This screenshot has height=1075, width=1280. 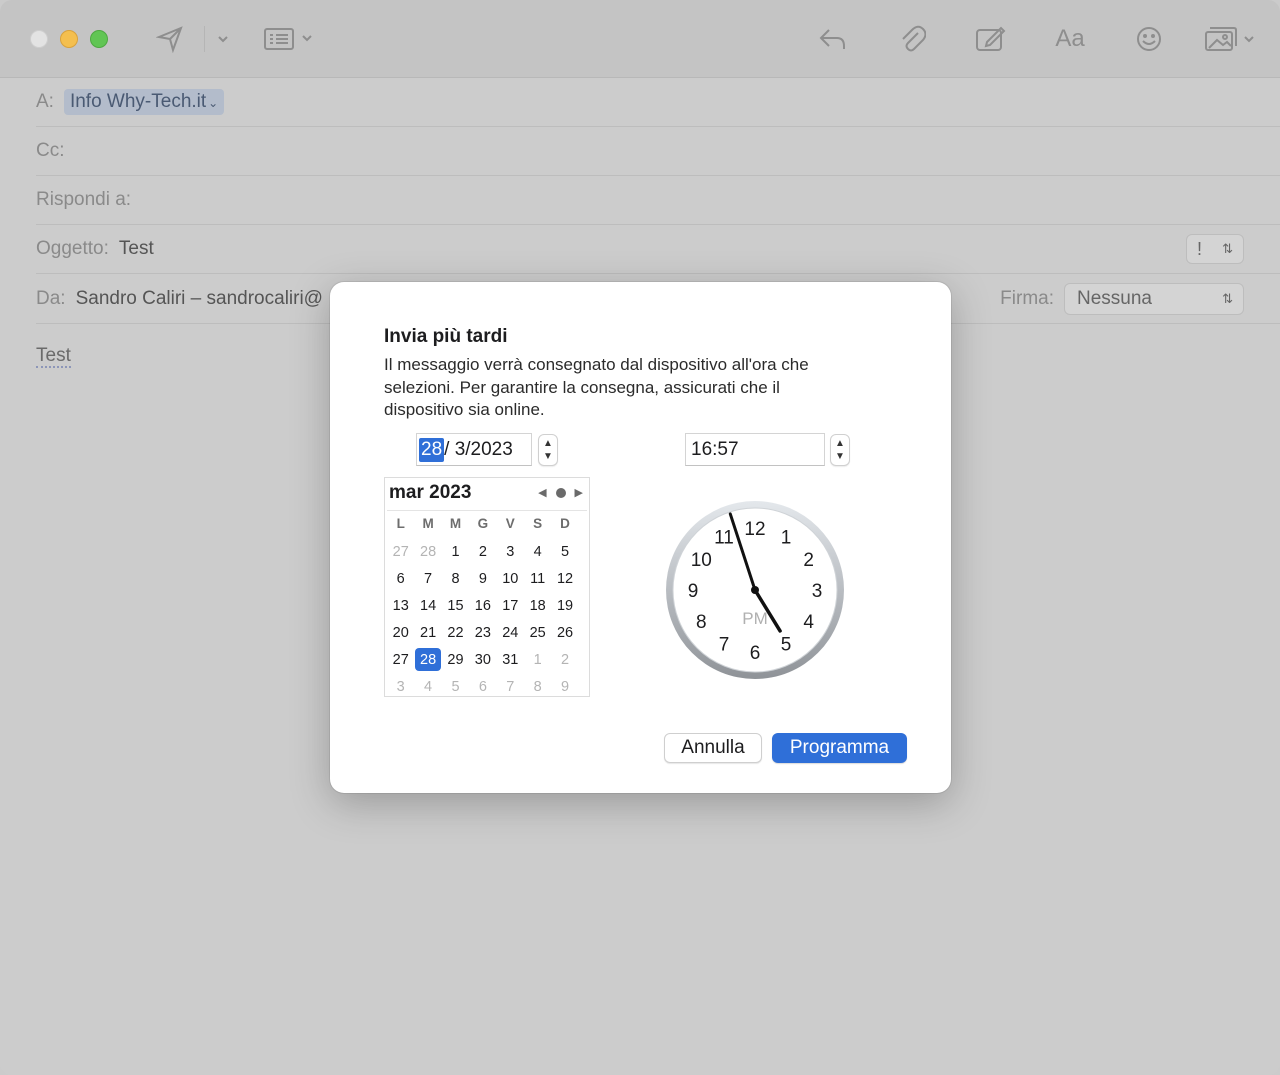 I want to click on subject-input: Test, so click(x=136, y=249).